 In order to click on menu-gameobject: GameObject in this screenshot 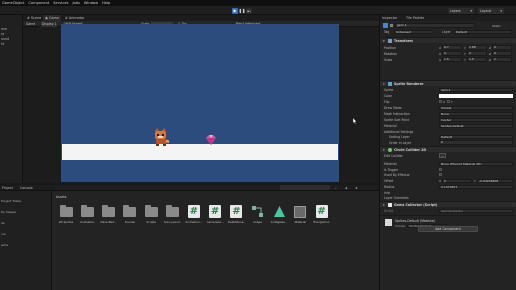, I will do `click(13, 3)`.